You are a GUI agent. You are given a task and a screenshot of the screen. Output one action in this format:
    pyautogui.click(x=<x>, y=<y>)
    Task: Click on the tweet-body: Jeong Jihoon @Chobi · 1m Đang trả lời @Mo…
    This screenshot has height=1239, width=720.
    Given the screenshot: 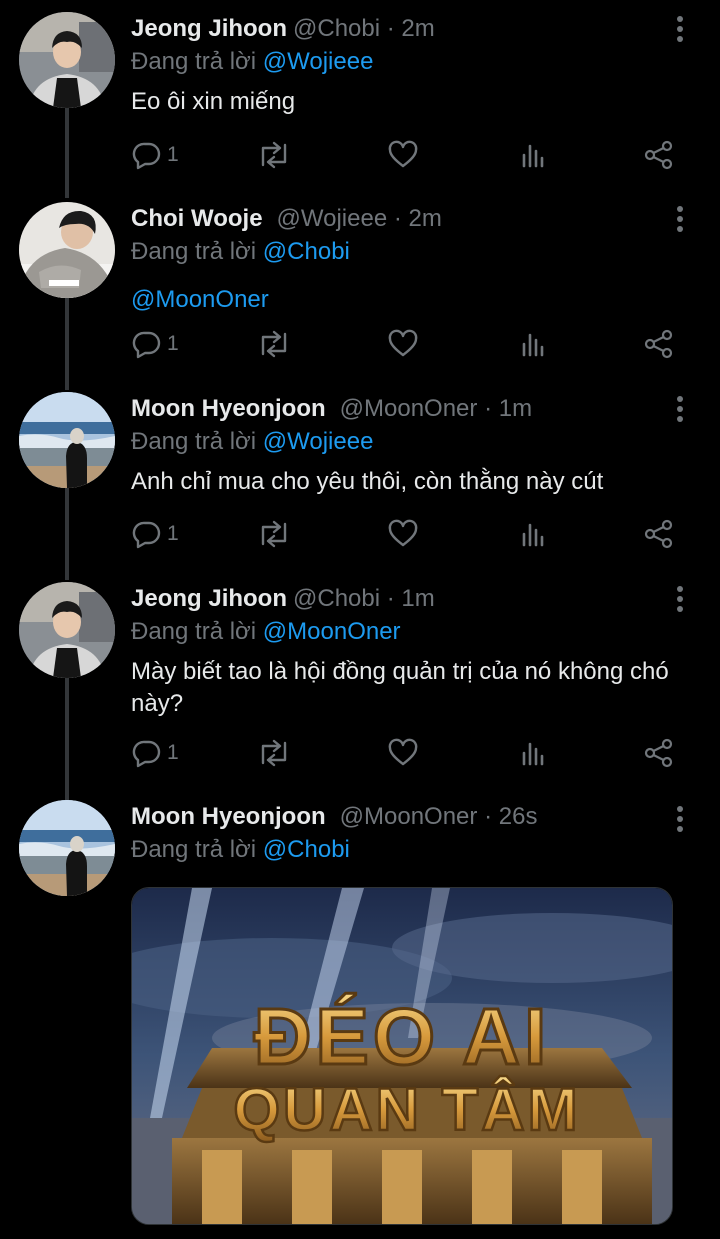 What is the action you would take?
    pyautogui.click(x=405, y=651)
    